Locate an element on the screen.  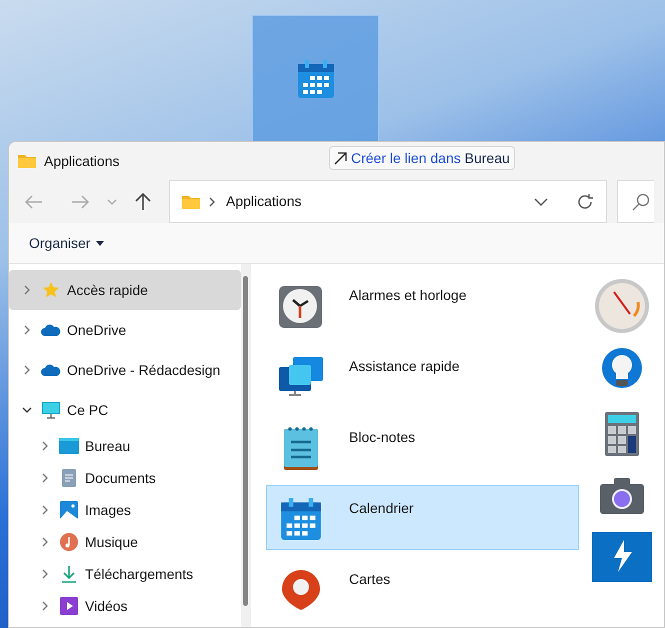
sidebar-item: Vidéos is located at coordinates (125, 606).